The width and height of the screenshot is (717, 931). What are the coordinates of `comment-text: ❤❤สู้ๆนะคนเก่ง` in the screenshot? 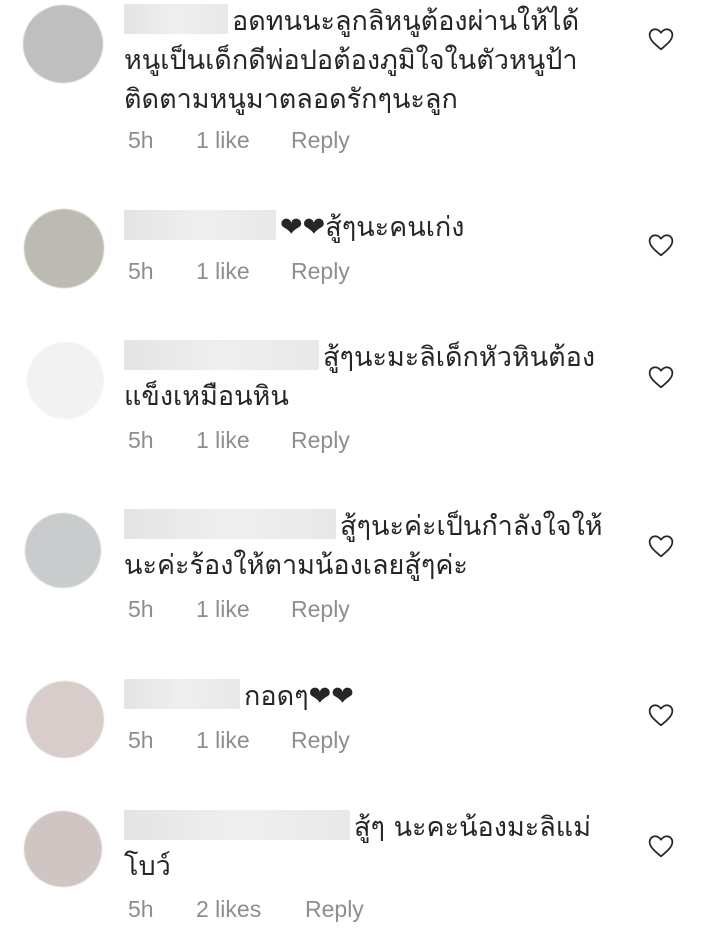 It's located at (372, 227).